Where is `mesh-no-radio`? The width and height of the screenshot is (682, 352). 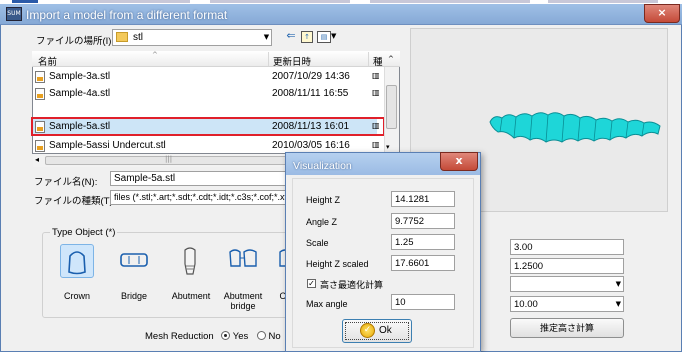 mesh-no-radio is located at coordinates (261, 335).